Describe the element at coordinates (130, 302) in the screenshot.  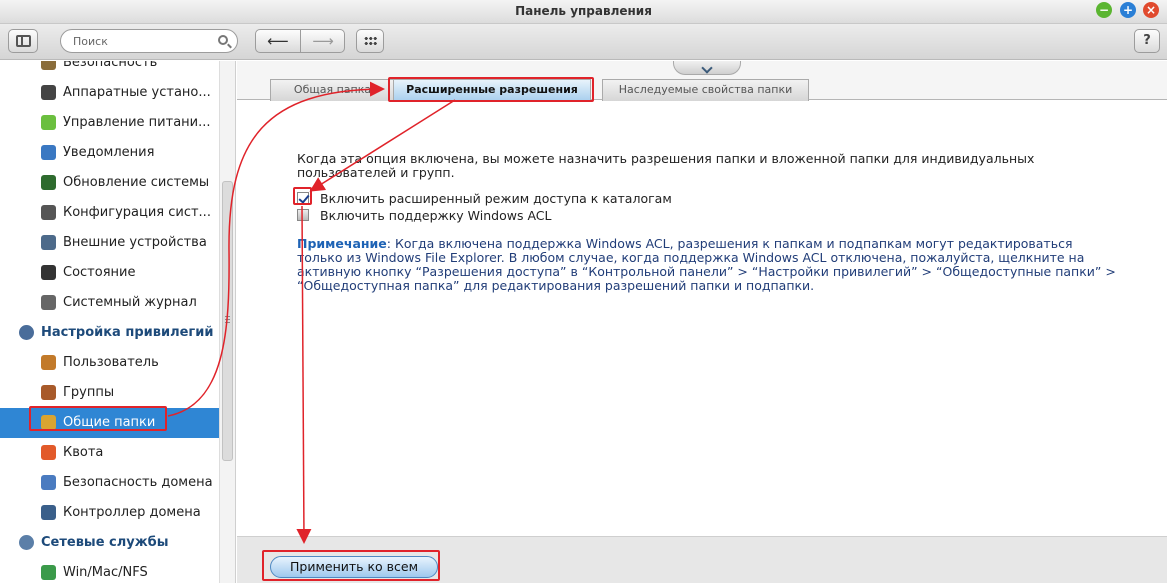
I see `sidebar-item-label: Системный журнал` at that location.